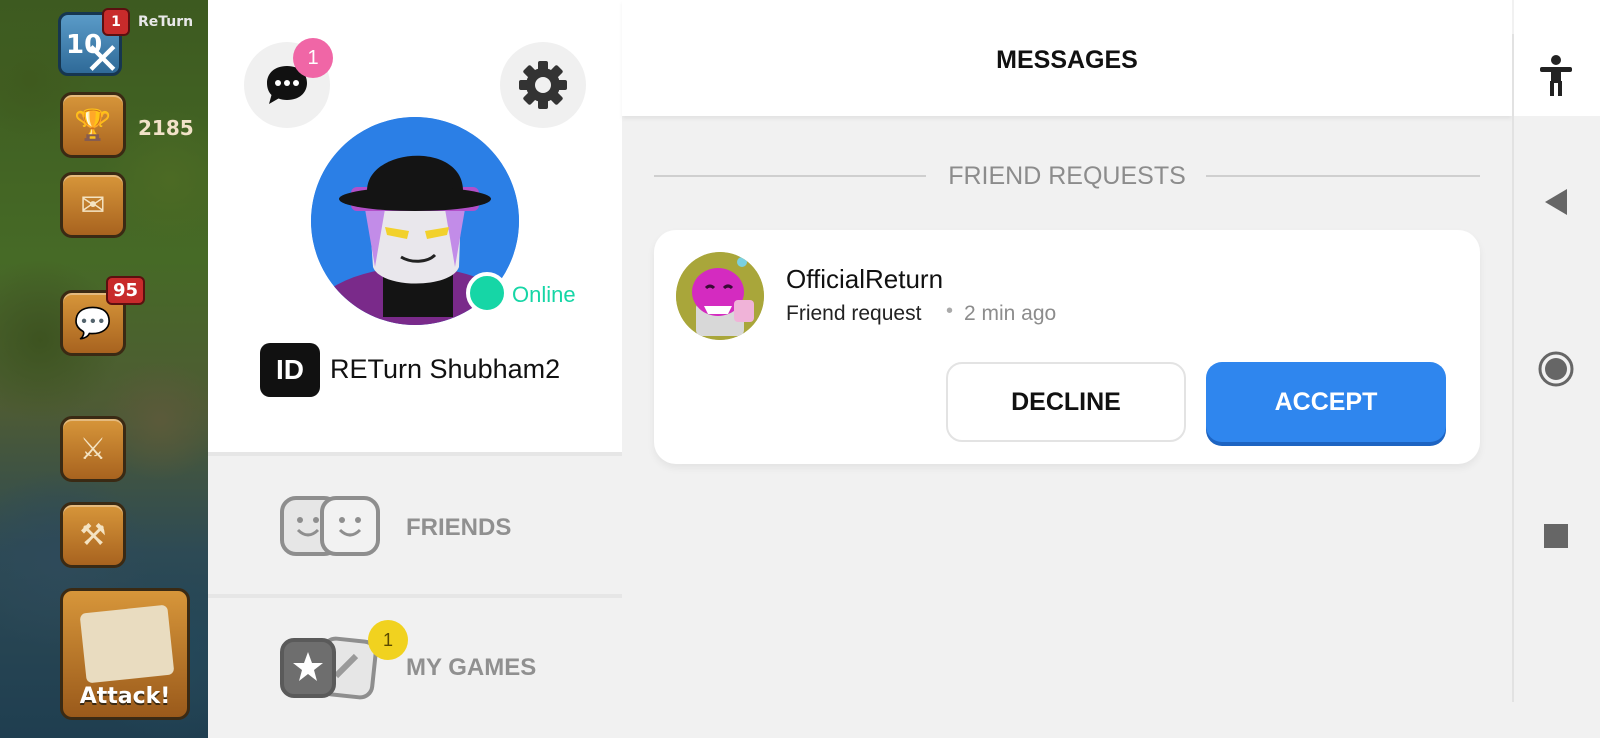  What do you see at coordinates (125, 696) in the screenshot?
I see `game-attack-label: Attack!` at bounding box center [125, 696].